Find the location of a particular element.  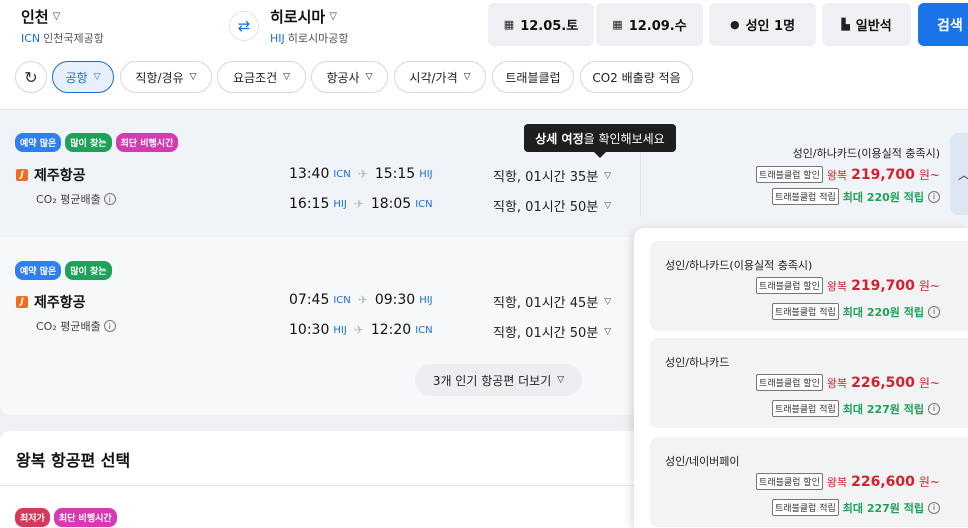

tooltip: 상세 여정 을 확인해보세요 is located at coordinates (600, 141).